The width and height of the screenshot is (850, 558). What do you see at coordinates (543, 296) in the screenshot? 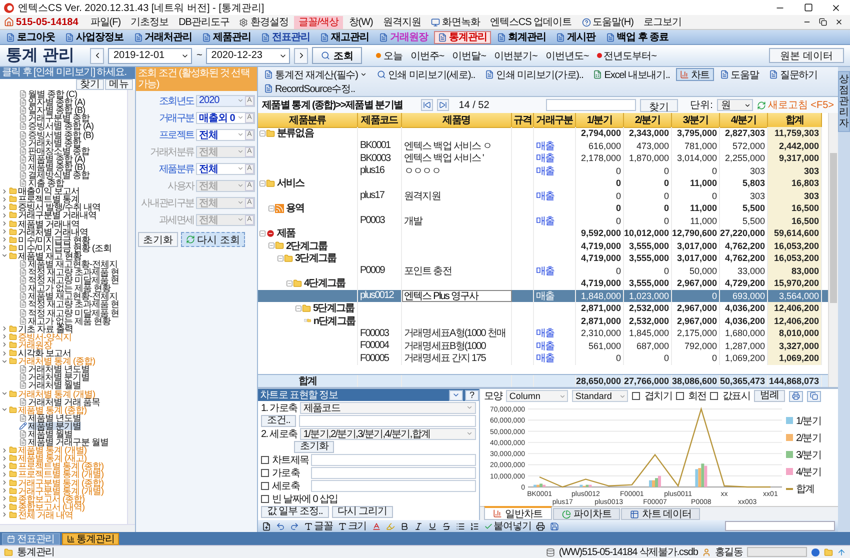
I see `table-row: plus0012 엔텍스 Plus 영구사 매출 1,848,000 1,023,000 0 693,000 3,564,000` at bounding box center [543, 296].